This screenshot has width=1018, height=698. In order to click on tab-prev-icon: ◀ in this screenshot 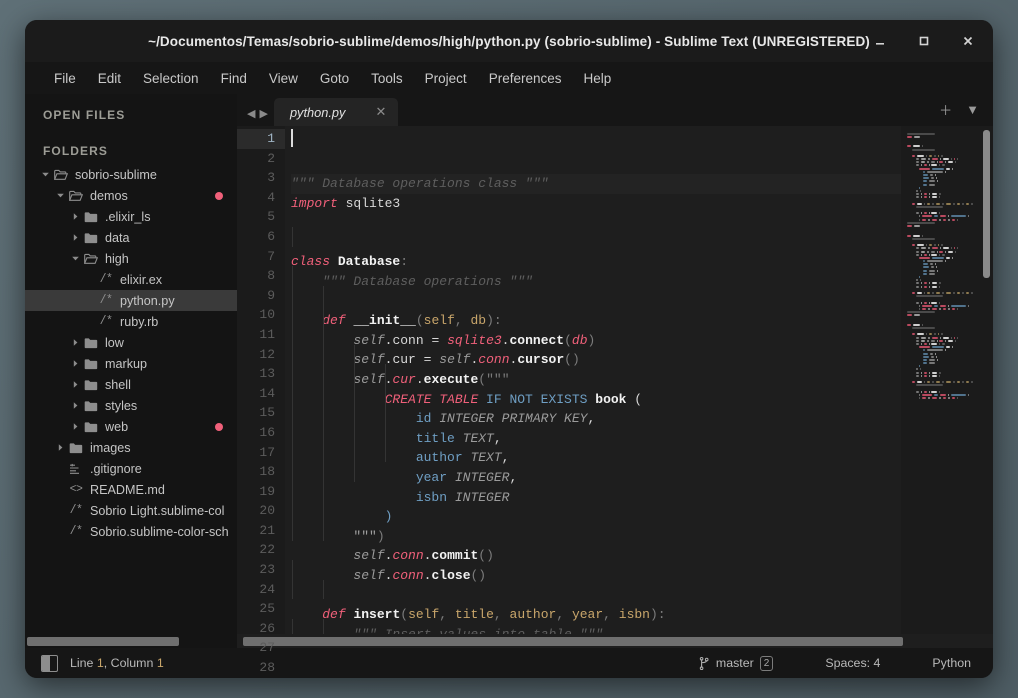, I will do `click(251, 113)`.